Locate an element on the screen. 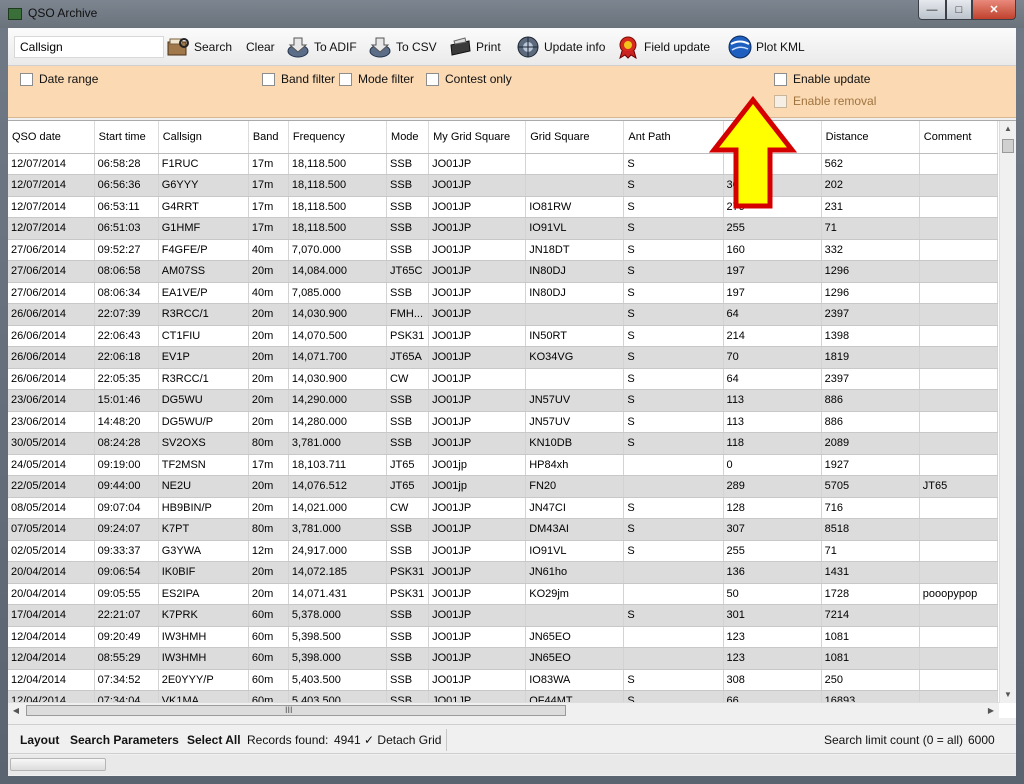 This screenshot has width=1024, height=784. table-cell: 71 is located at coordinates (870, 228).